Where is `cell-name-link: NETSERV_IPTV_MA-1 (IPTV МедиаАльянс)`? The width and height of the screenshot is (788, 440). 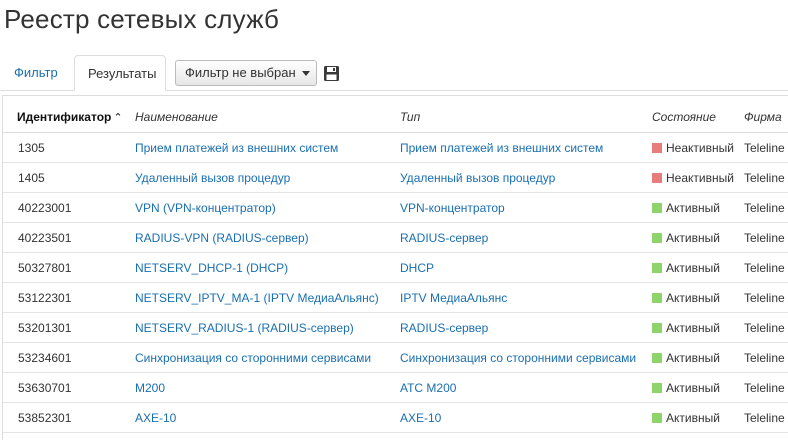 cell-name-link: NETSERV_IPTV_MA-1 (IPTV МедиаАльянс) is located at coordinates (257, 298).